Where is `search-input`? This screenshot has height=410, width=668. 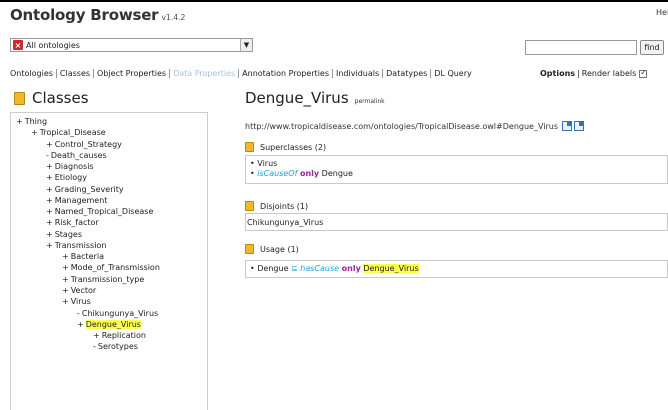
search-input is located at coordinates (581, 47).